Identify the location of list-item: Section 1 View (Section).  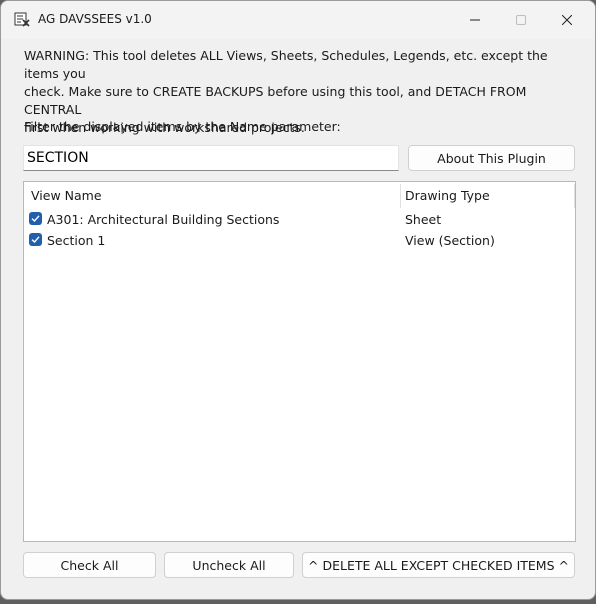
(299, 240).